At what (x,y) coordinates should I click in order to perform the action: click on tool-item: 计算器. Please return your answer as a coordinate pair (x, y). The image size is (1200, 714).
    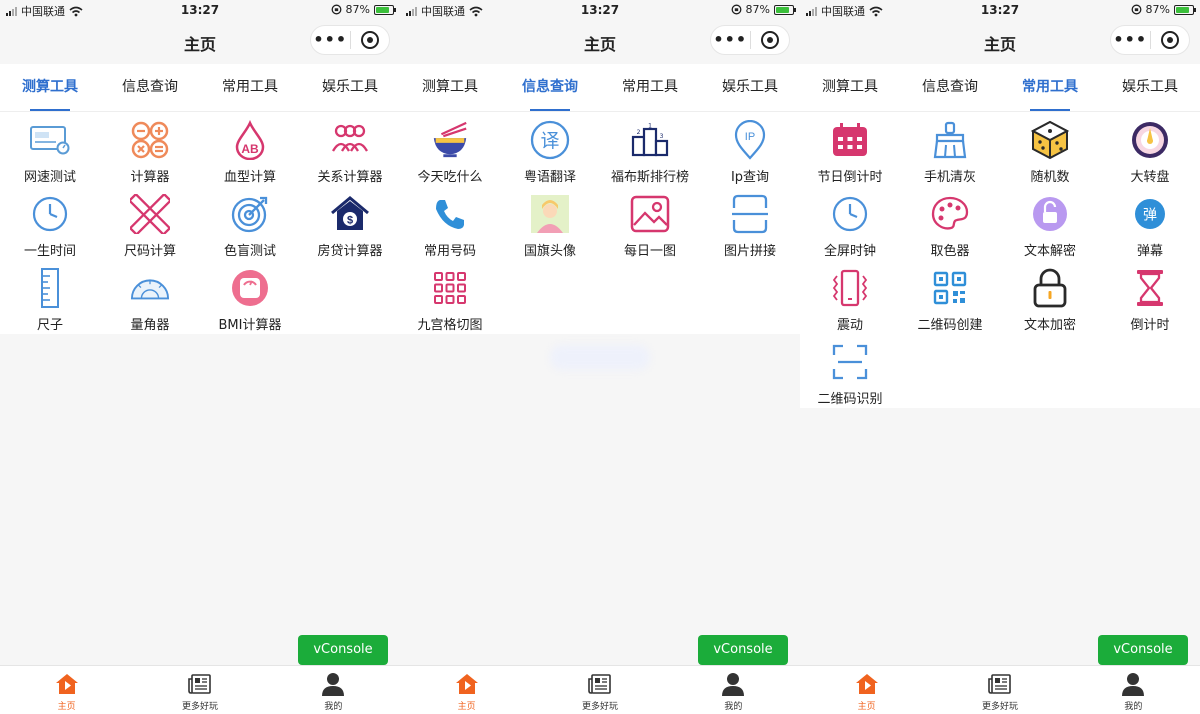
    Looking at the image, I should click on (150, 149).